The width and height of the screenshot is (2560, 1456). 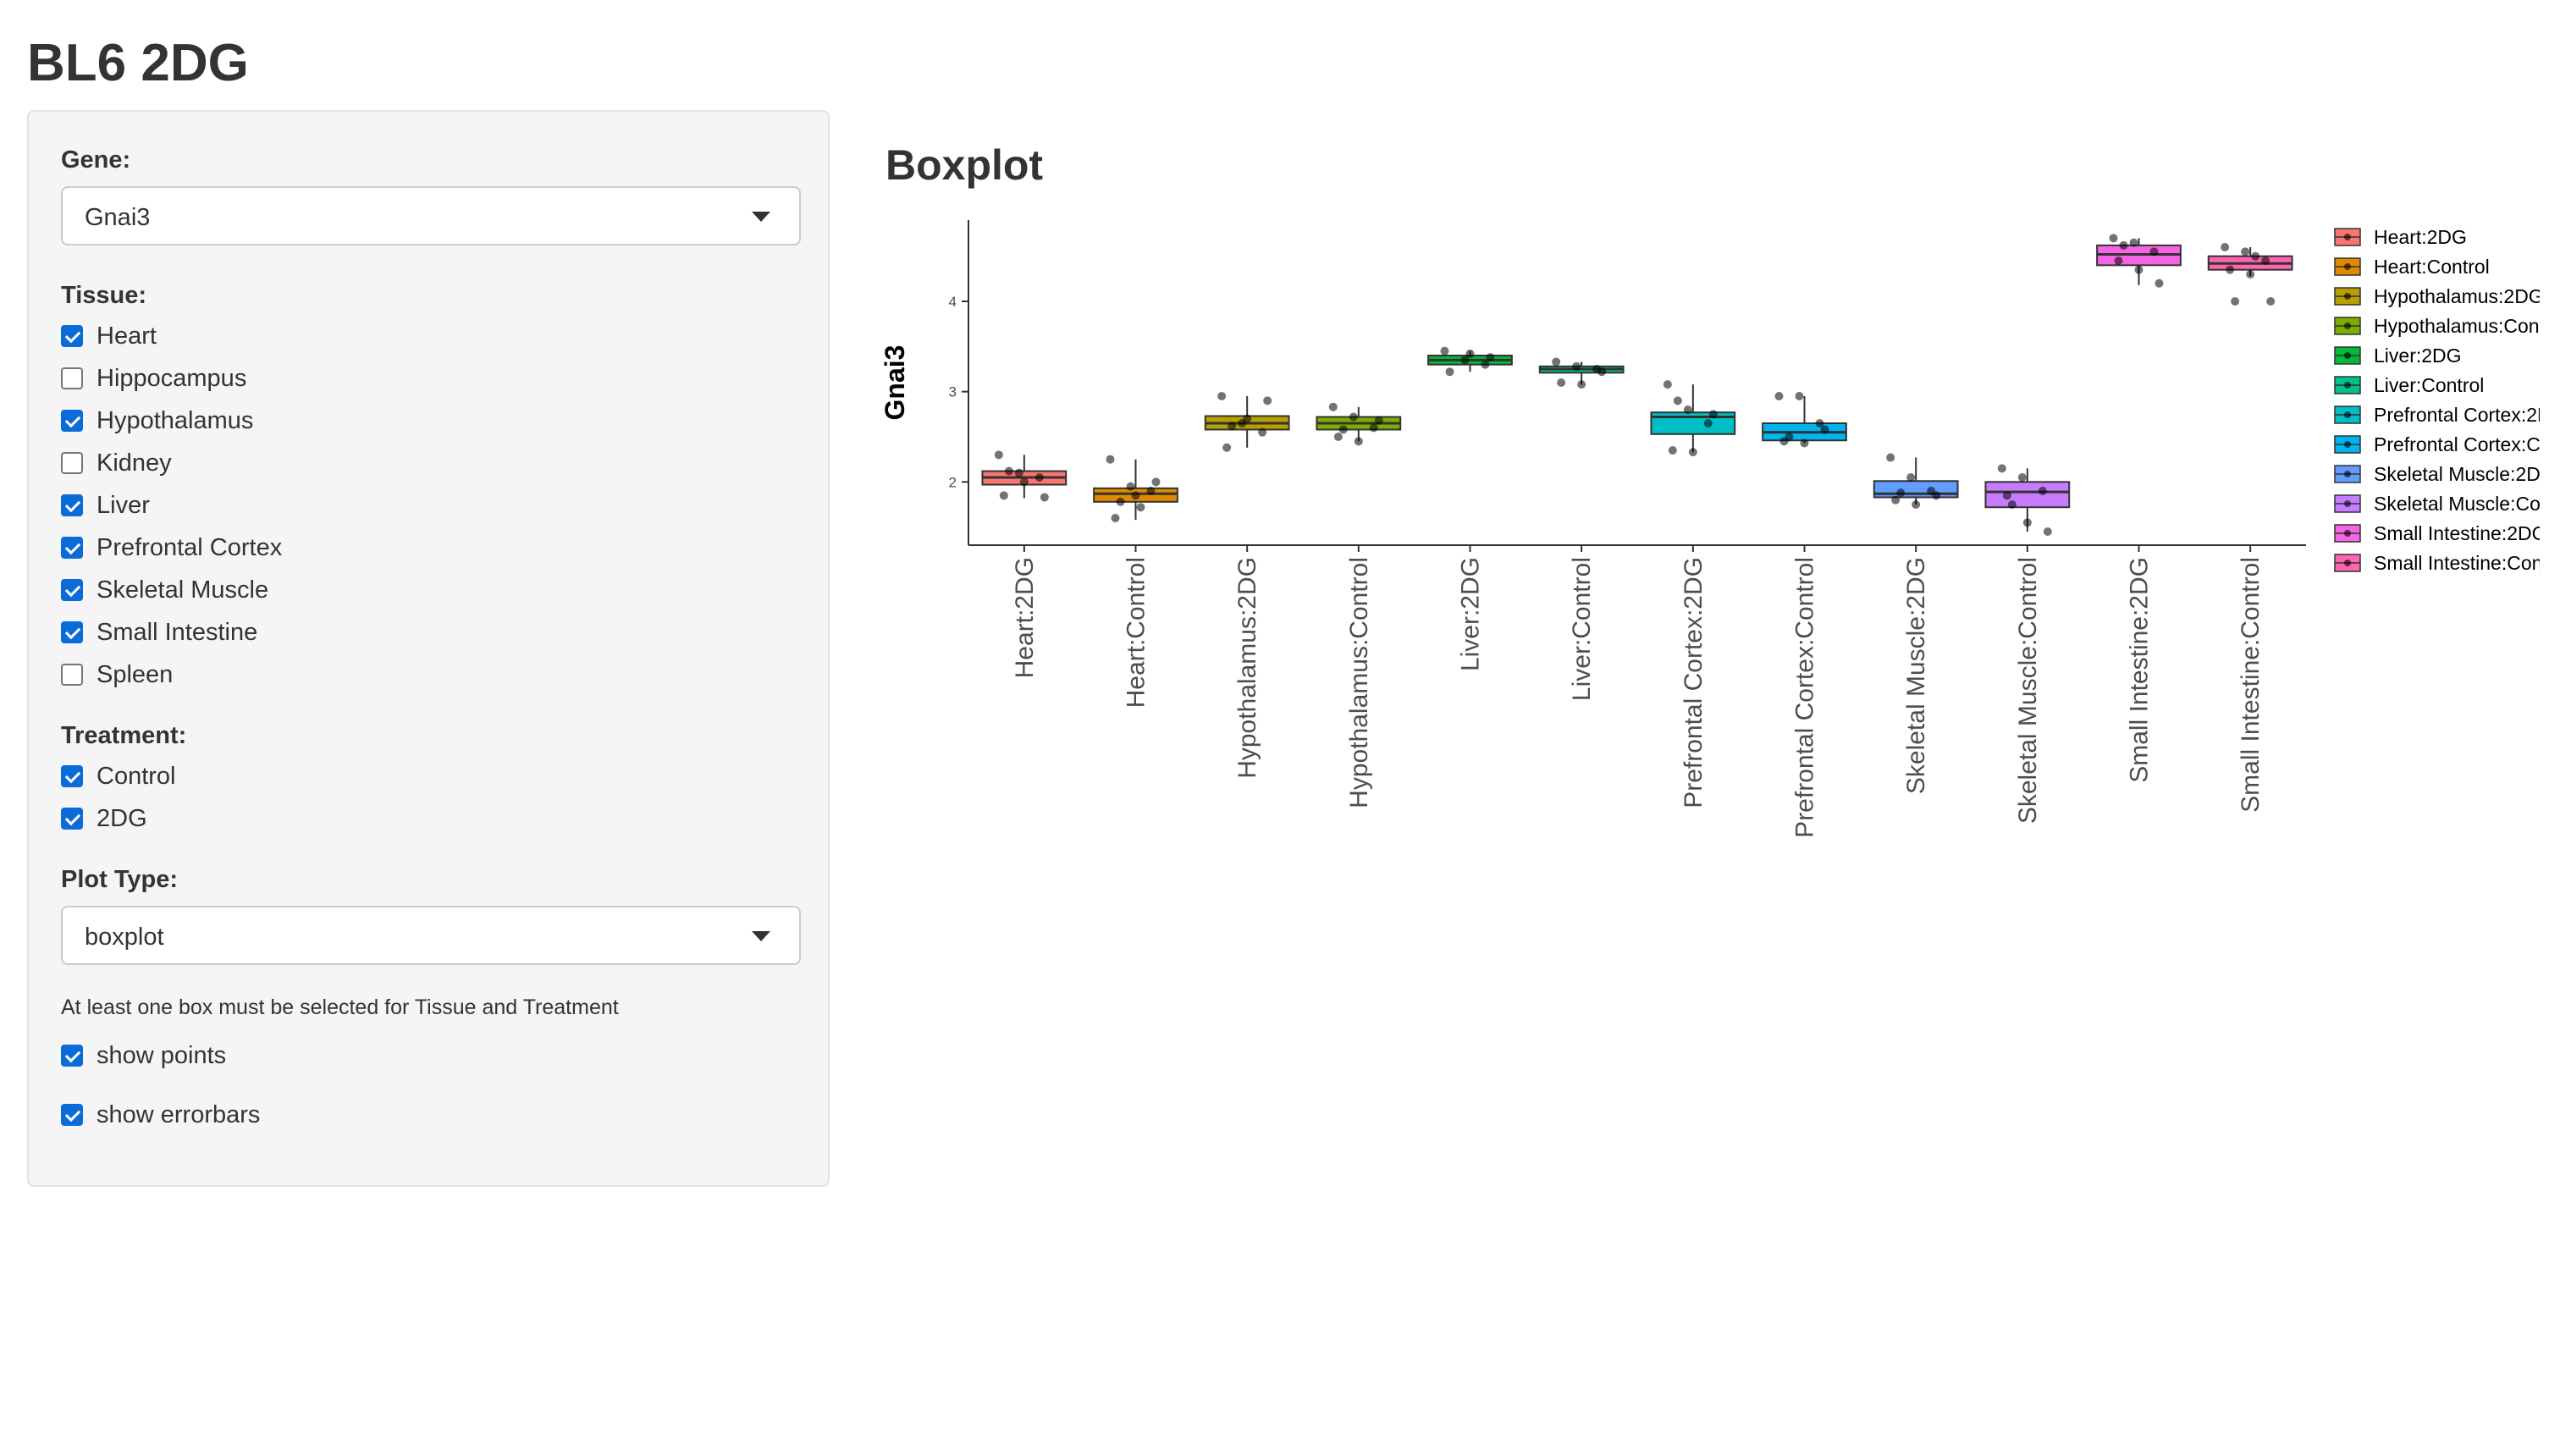 I want to click on checkbox-label: show points, so click(x=162, y=1056).